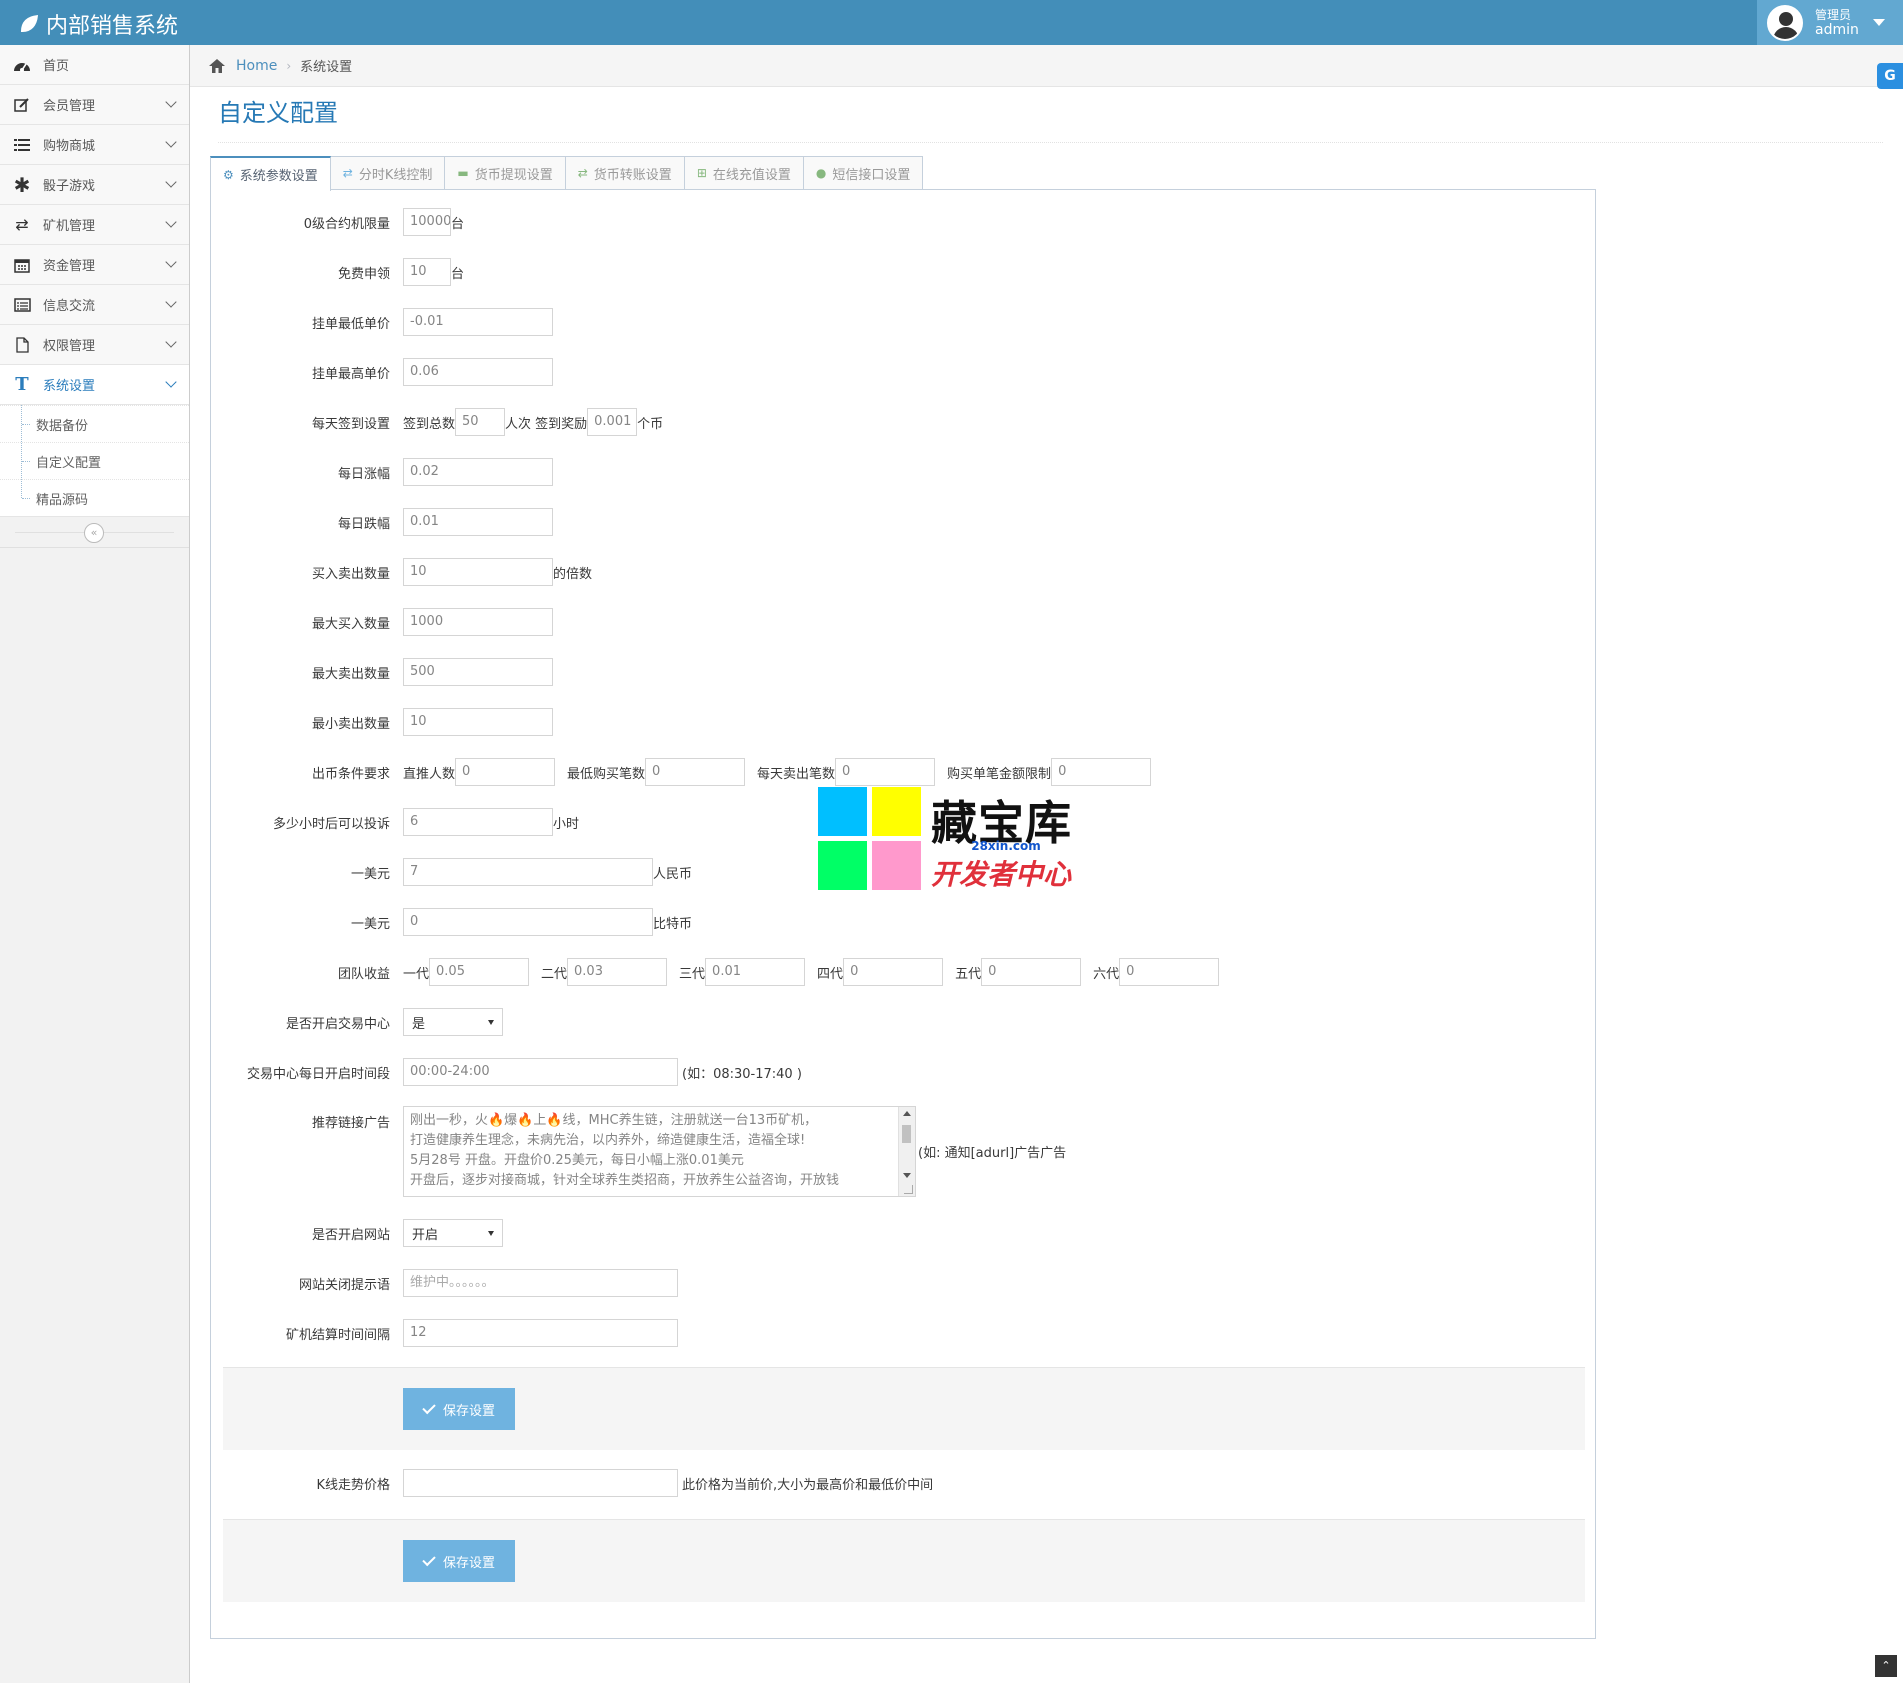  I want to click on form-row-daily-up: 每日涨幅 0.02, so click(904, 472).